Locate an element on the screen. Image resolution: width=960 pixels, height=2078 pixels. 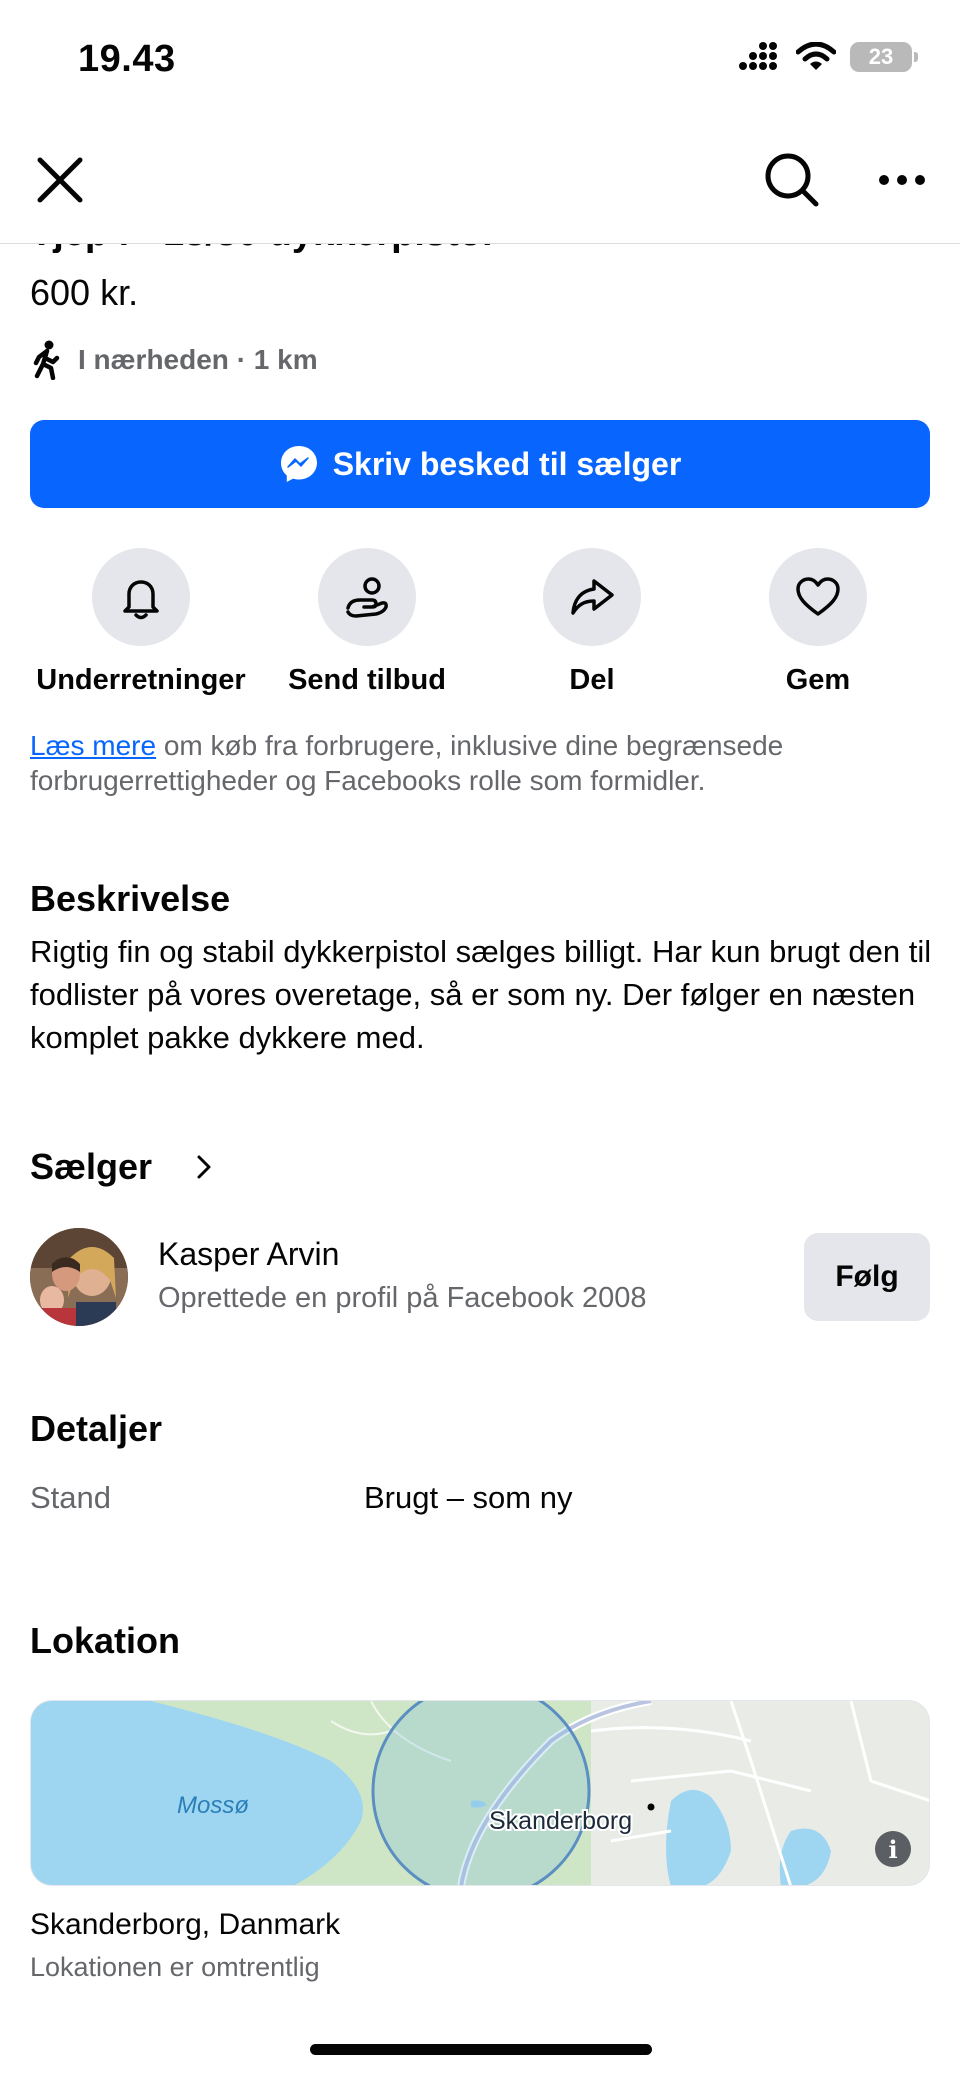
share-icon is located at coordinates (592, 597).